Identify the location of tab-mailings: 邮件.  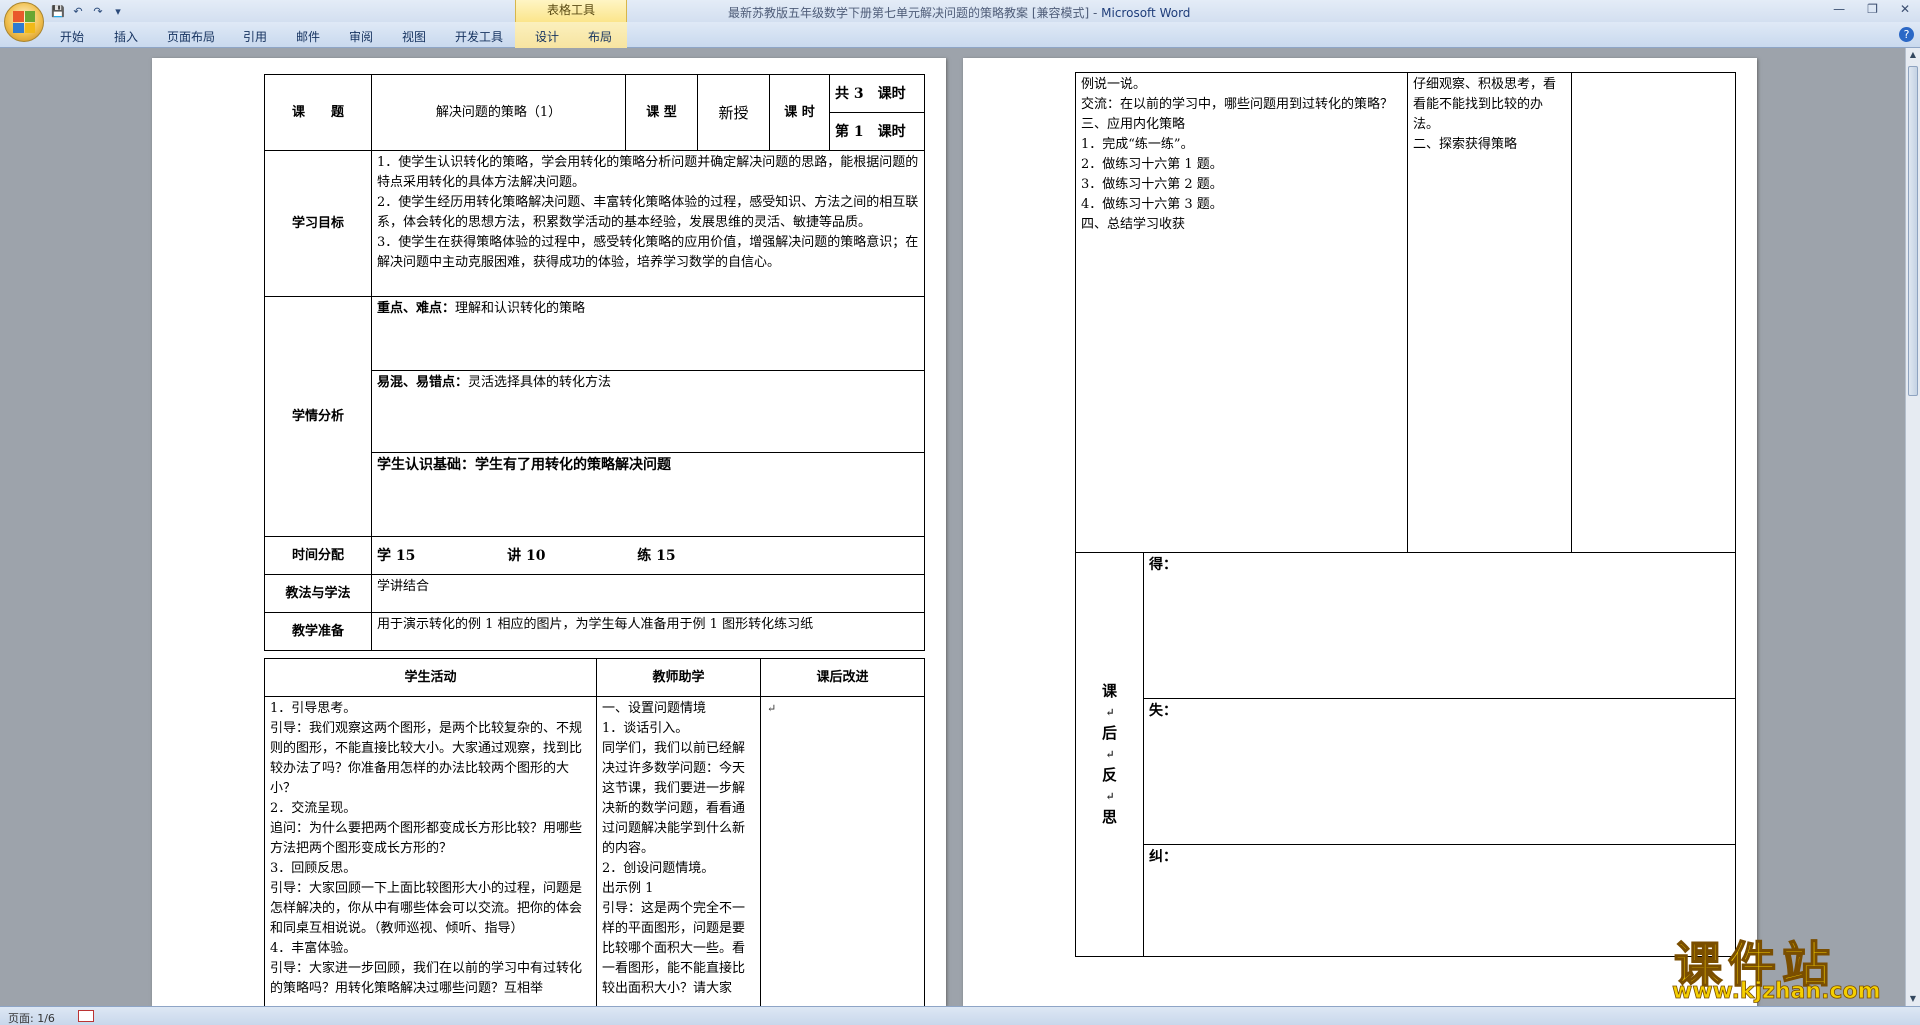
(308, 36).